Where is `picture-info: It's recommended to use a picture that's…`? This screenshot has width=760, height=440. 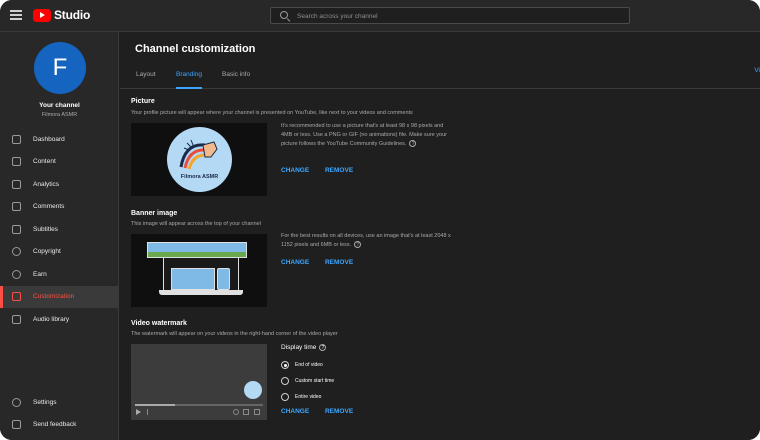
picture-info: It's recommended to use a picture that's… is located at coordinates (366, 135).